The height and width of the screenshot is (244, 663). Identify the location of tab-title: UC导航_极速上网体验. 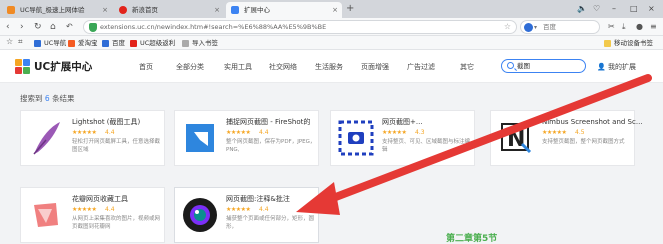
(52, 10).